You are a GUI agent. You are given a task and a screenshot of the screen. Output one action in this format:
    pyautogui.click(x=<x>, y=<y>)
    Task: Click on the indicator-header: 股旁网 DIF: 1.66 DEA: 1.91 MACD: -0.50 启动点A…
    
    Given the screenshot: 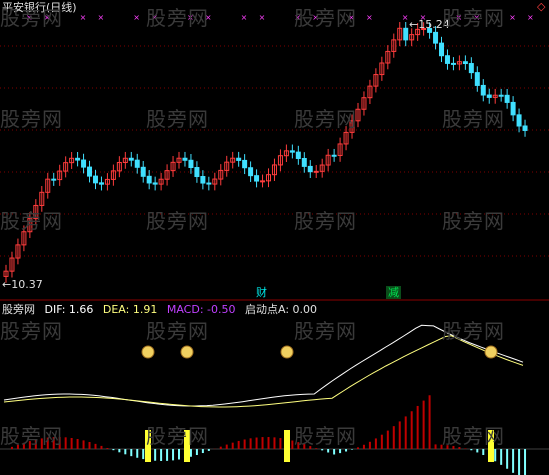 What is the action you would take?
    pyautogui.click(x=162, y=309)
    